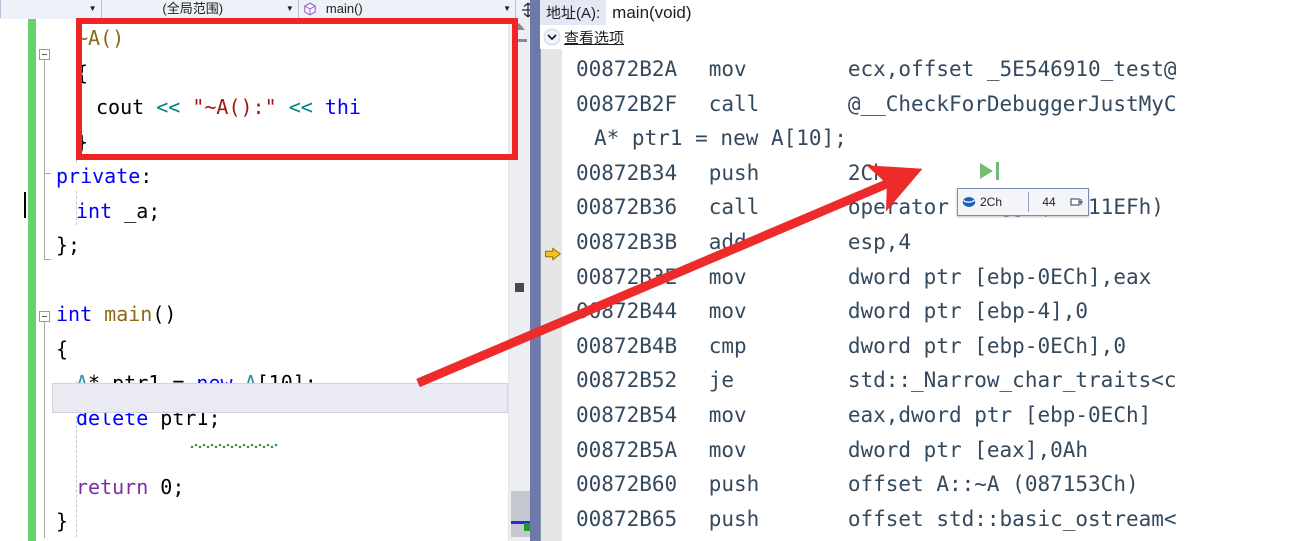  I want to click on code-token: _a;, so click(136, 210).